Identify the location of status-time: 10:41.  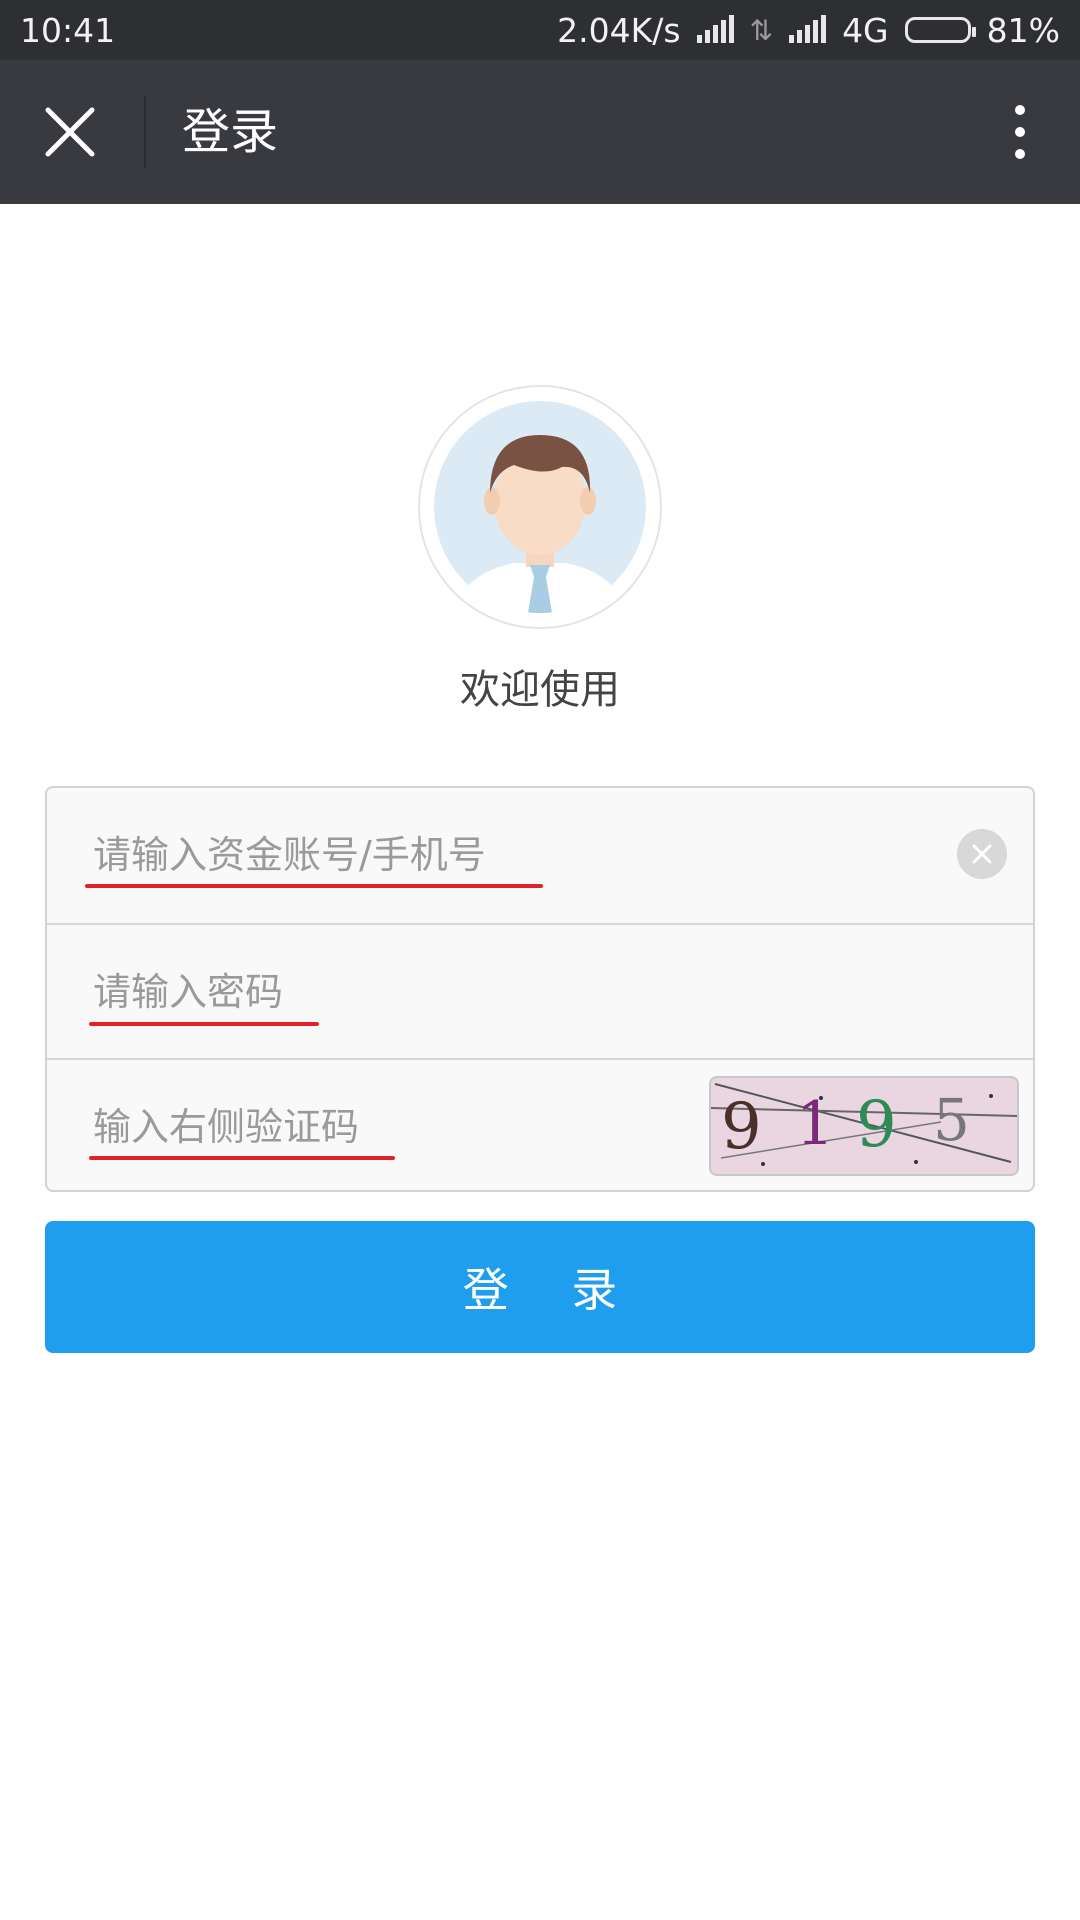
(68, 30).